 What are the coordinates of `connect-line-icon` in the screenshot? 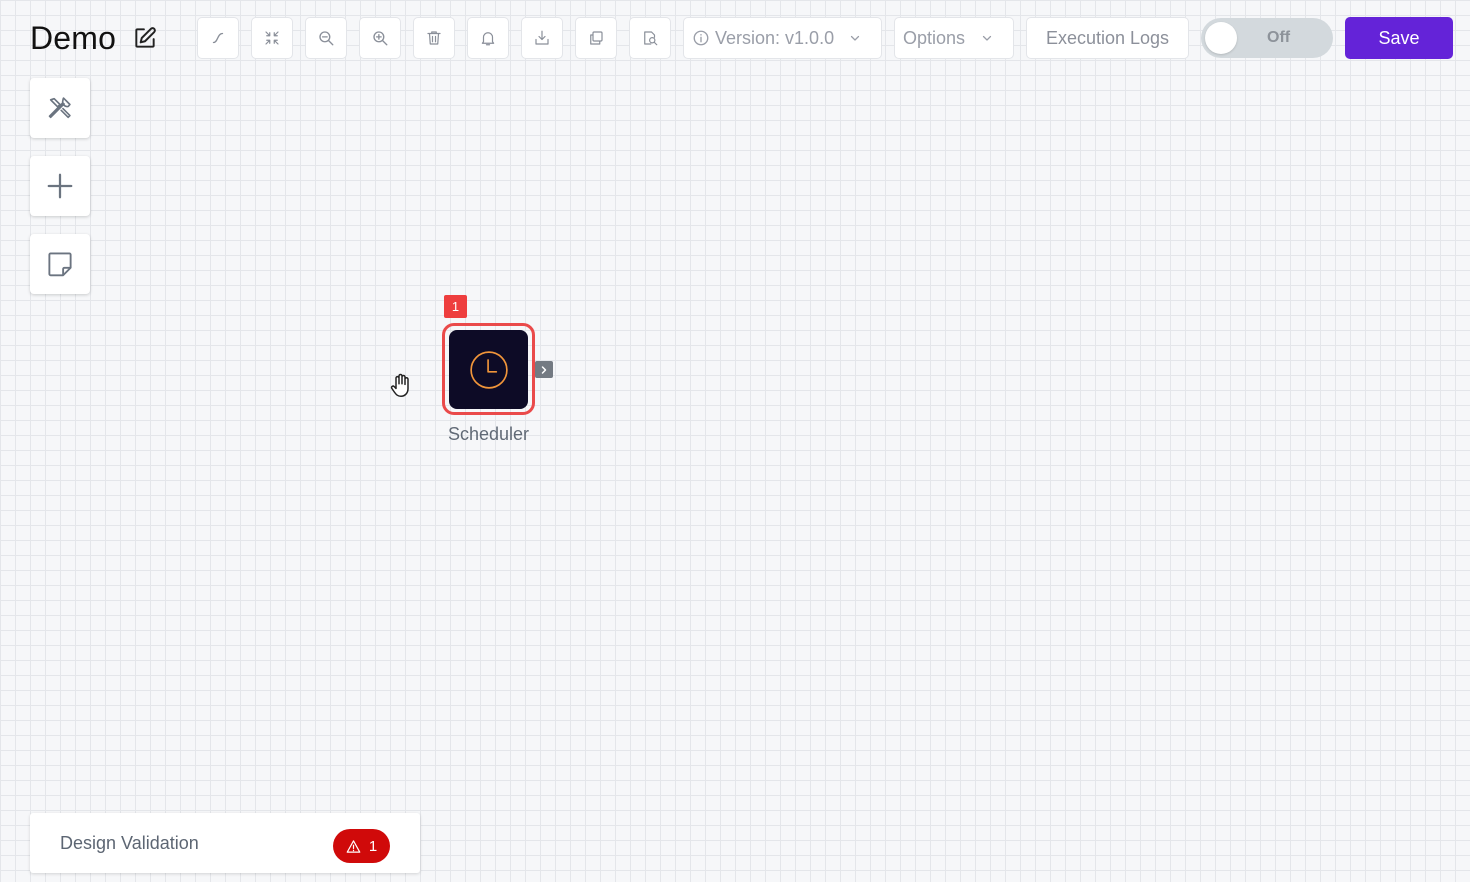 It's located at (218, 38).